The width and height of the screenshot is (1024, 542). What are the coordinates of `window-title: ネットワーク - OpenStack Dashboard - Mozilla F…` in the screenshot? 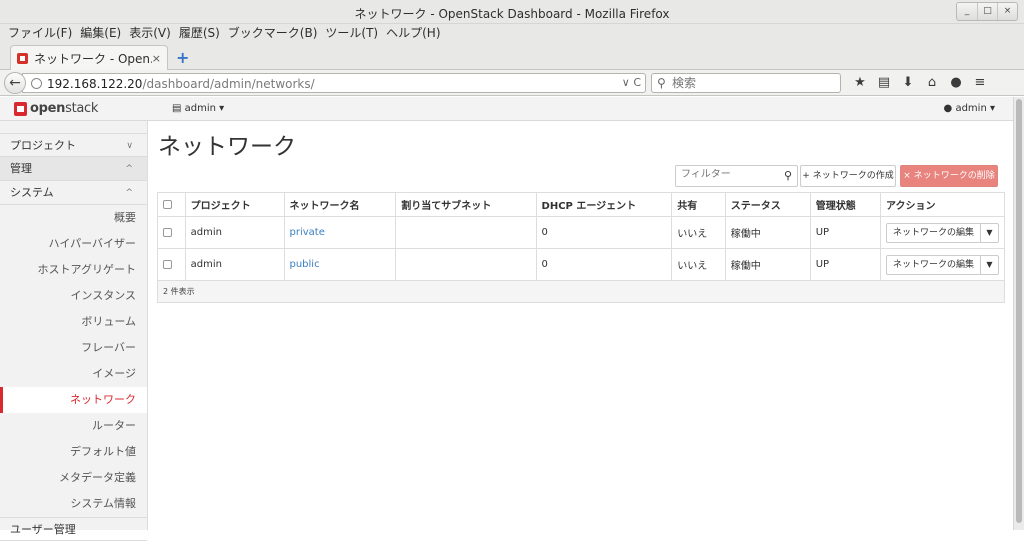 It's located at (512, 14).